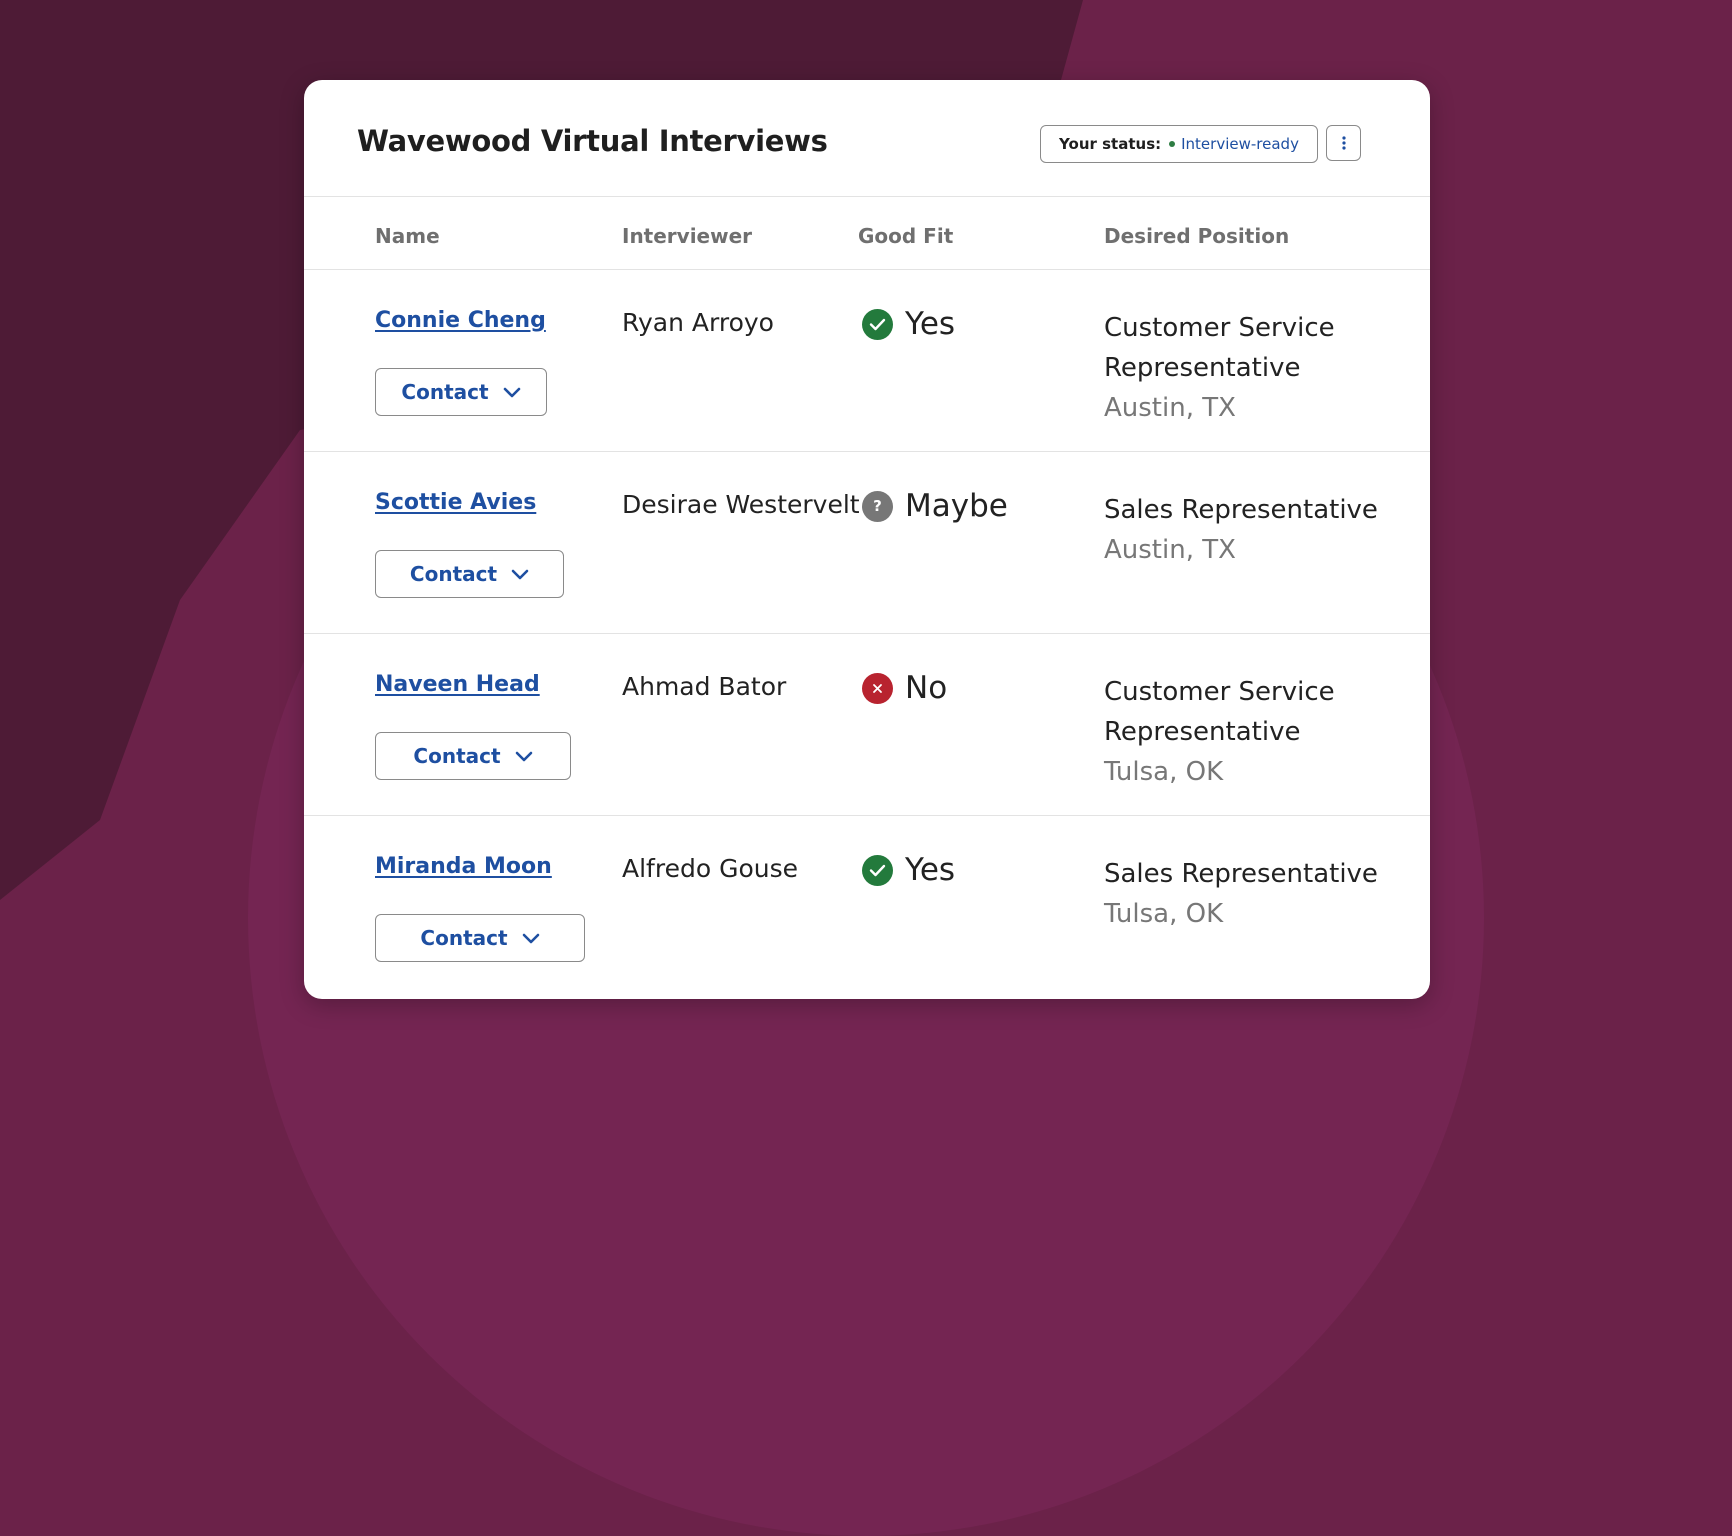 The width and height of the screenshot is (1732, 1536). I want to click on good-fit-cell: No, so click(904, 688).